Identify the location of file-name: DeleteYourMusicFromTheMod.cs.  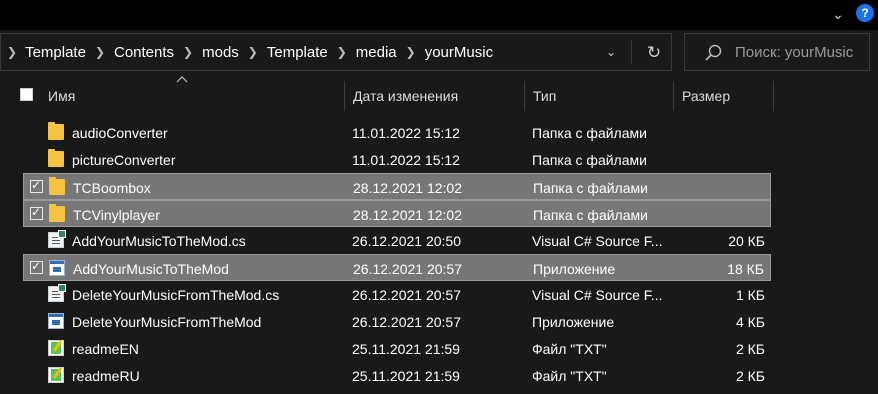
(176, 295).